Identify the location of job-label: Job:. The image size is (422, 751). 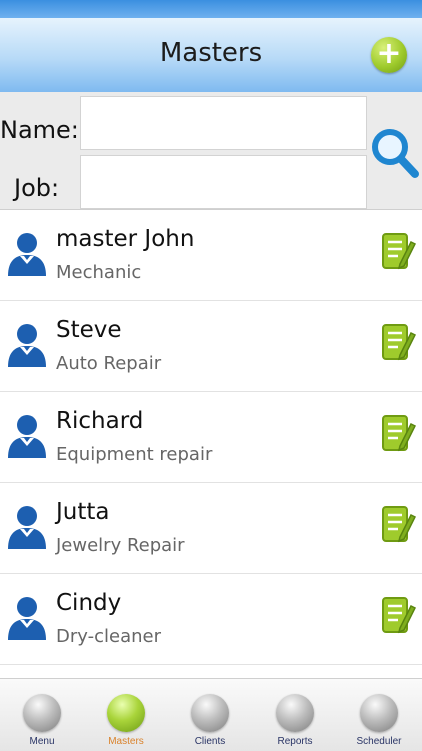
(37, 188).